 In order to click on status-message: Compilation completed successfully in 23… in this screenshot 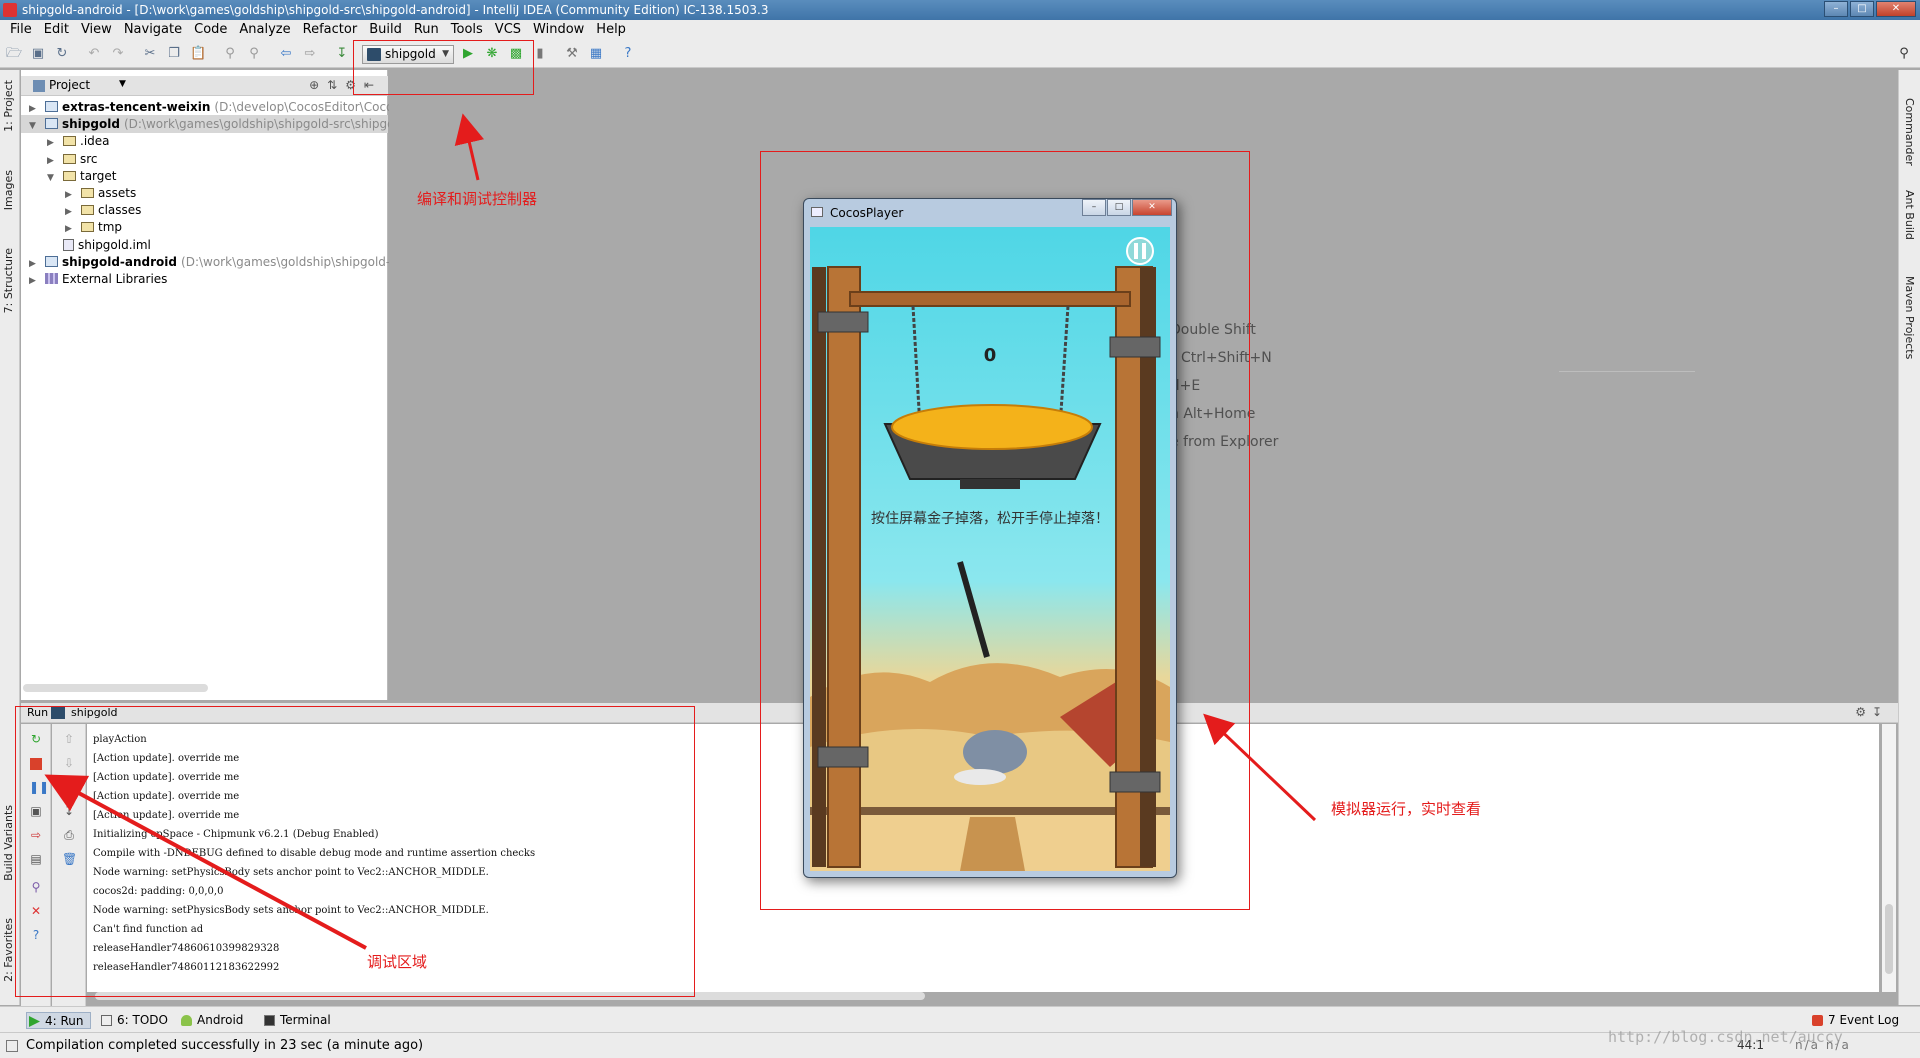, I will do `click(225, 1045)`.